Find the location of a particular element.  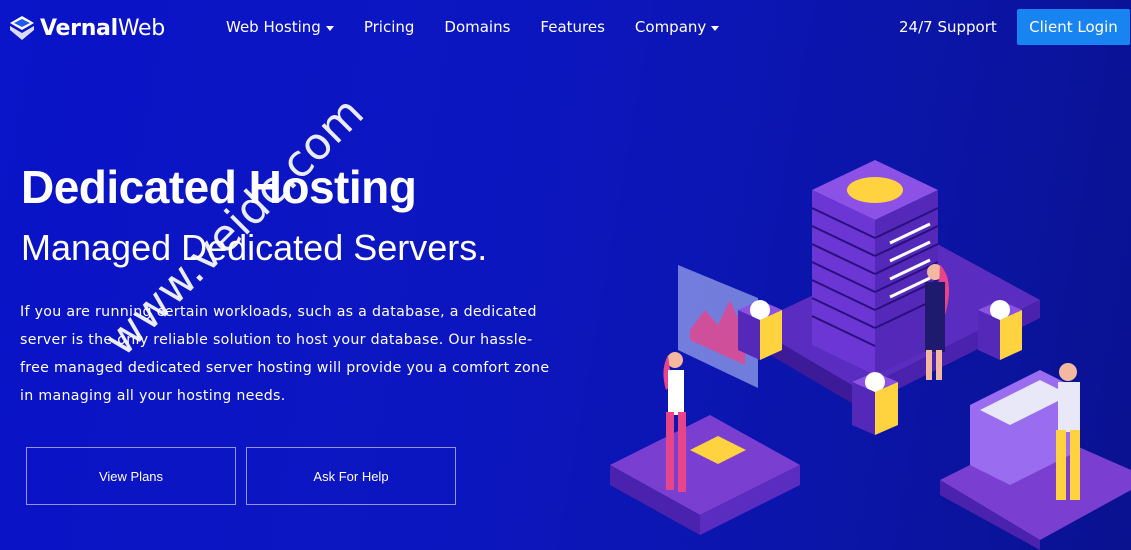

nav-label: Features is located at coordinates (572, 27).